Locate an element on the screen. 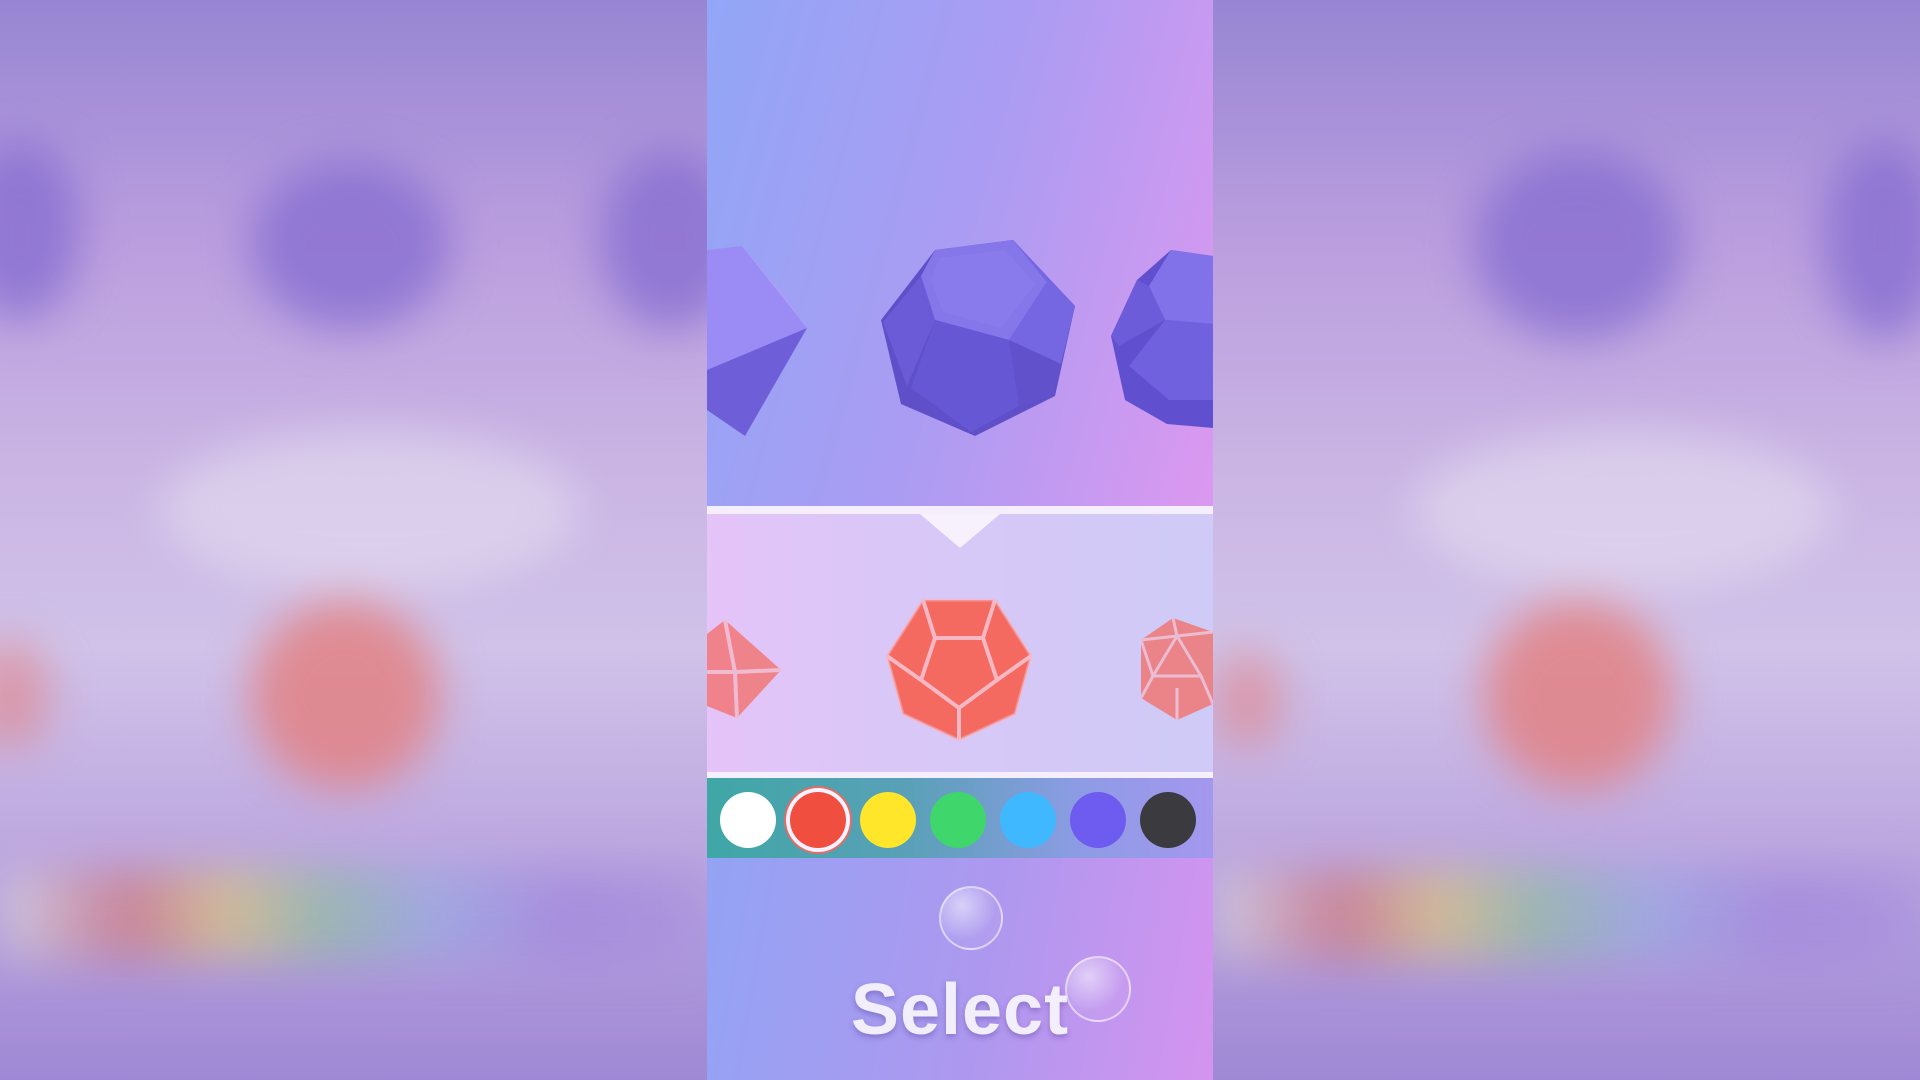 The height and width of the screenshot is (1080, 1920). style-icosahedron is located at coordinates (1177, 669).